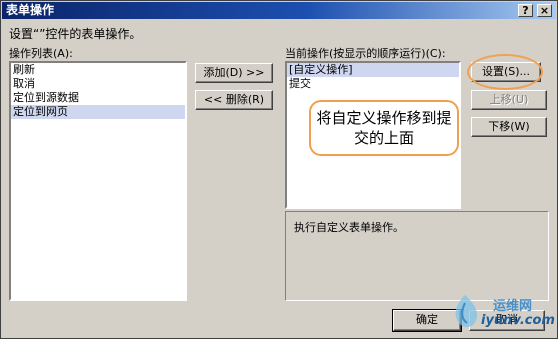 This screenshot has width=558, height=339. What do you see at coordinates (279, 10) in the screenshot?
I see `title-bar: 表单操作 ? ×` at bounding box center [279, 10].